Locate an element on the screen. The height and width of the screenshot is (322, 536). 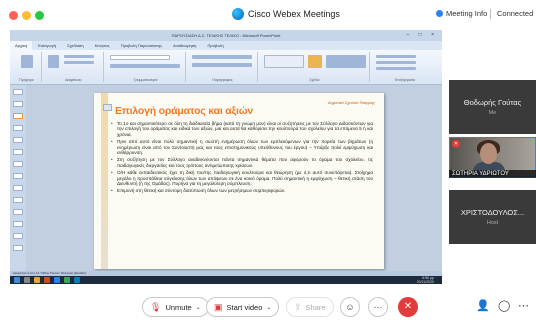
chat-button: ◯ is located at coordinates (504, 305).